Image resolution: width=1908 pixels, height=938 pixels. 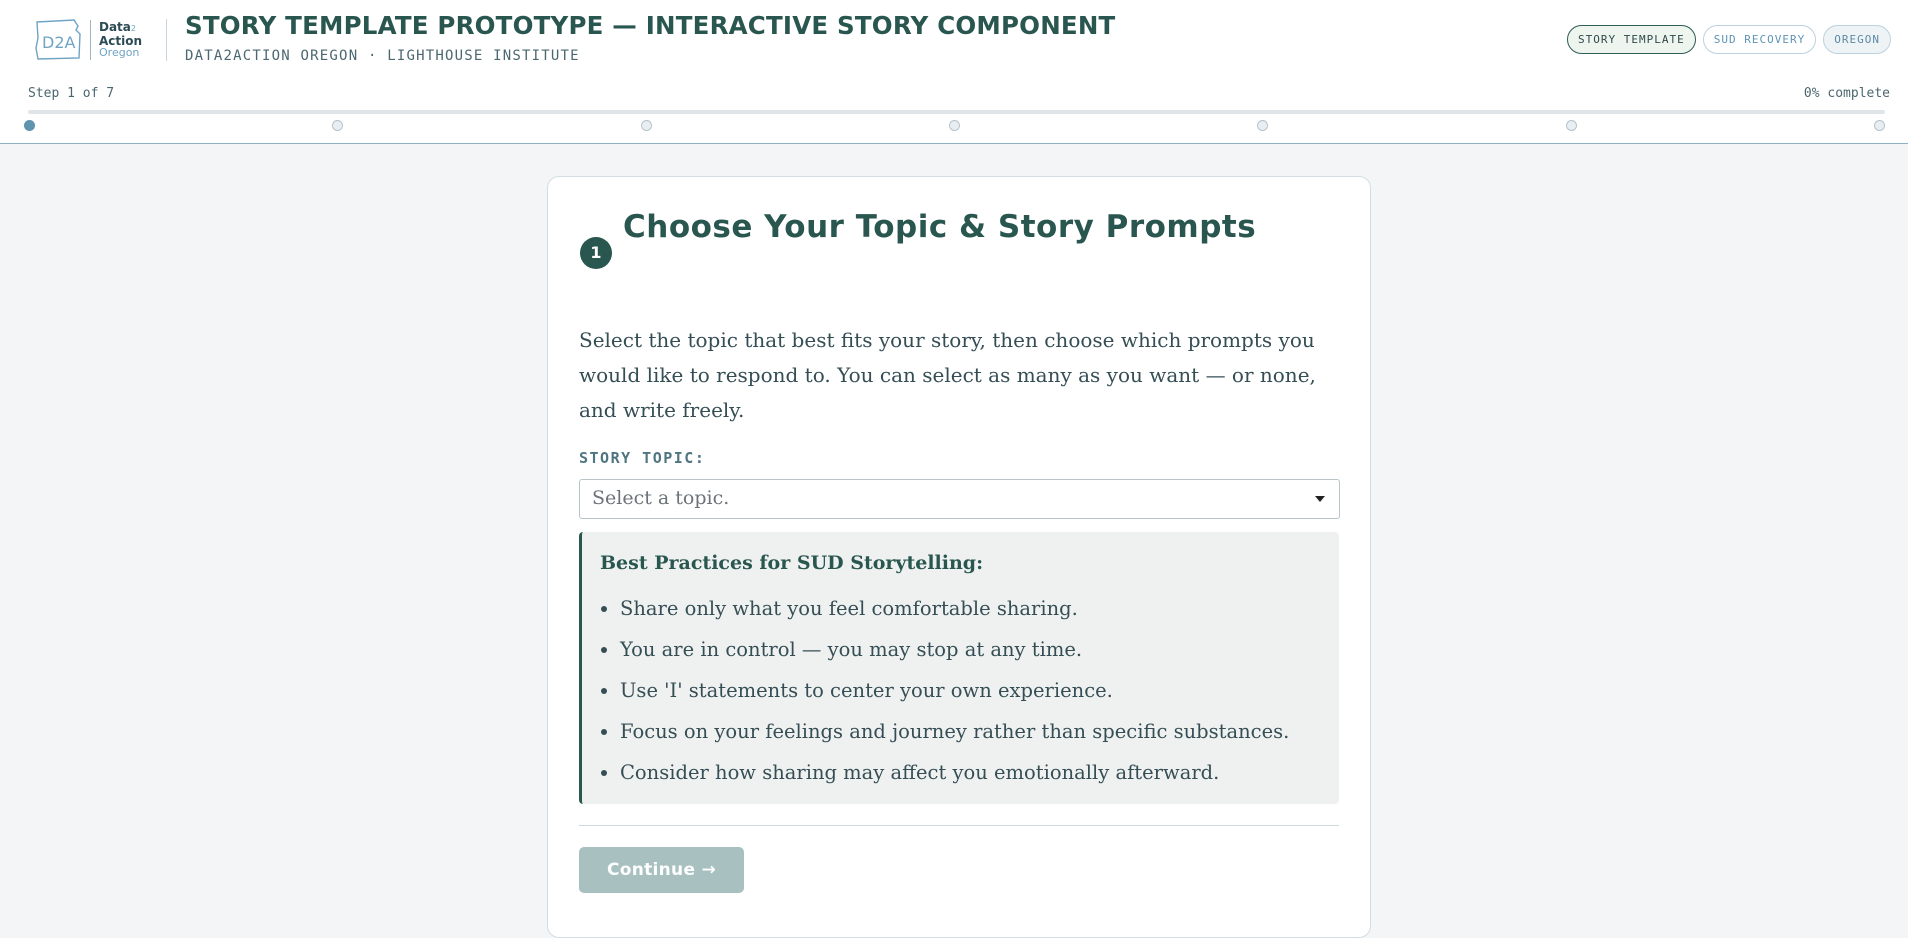 What do you see at coordinates (1857, 39) in the screenshot?
I see `tag-oregon: OREGON` at bounding box center [1857, 39].